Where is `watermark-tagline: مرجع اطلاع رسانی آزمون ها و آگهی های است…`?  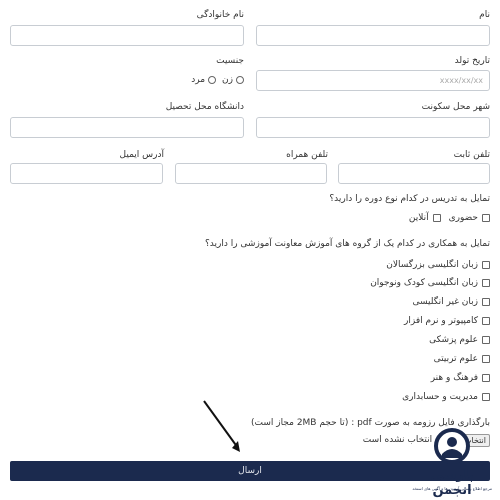
watermark-tagline: مرجع اطلاع رسانی آزمون ها و آگهی های است… is located at coordinates (452, 488).